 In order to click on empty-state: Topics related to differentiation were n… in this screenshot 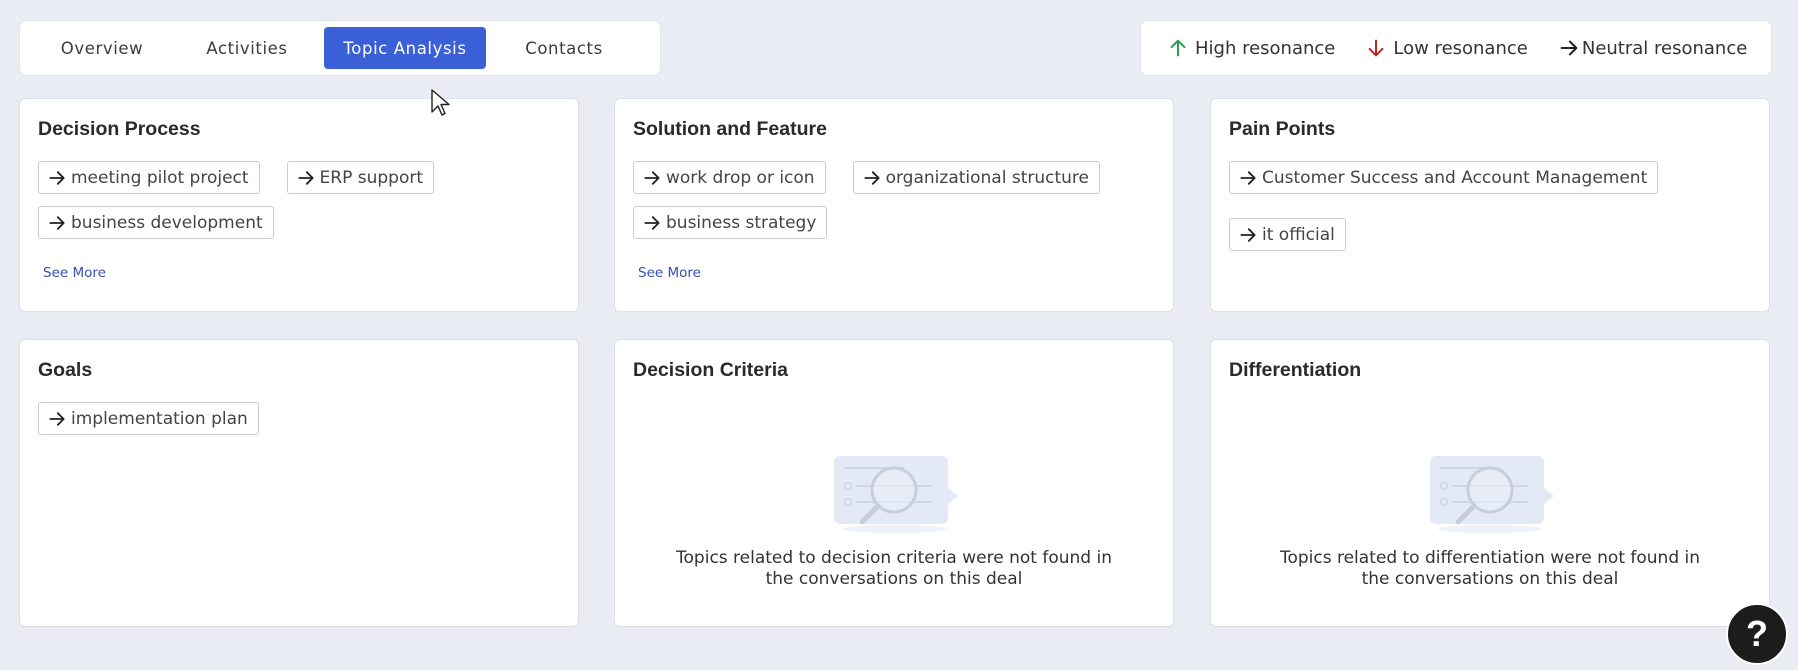, I will do `click(1490, 521)`.